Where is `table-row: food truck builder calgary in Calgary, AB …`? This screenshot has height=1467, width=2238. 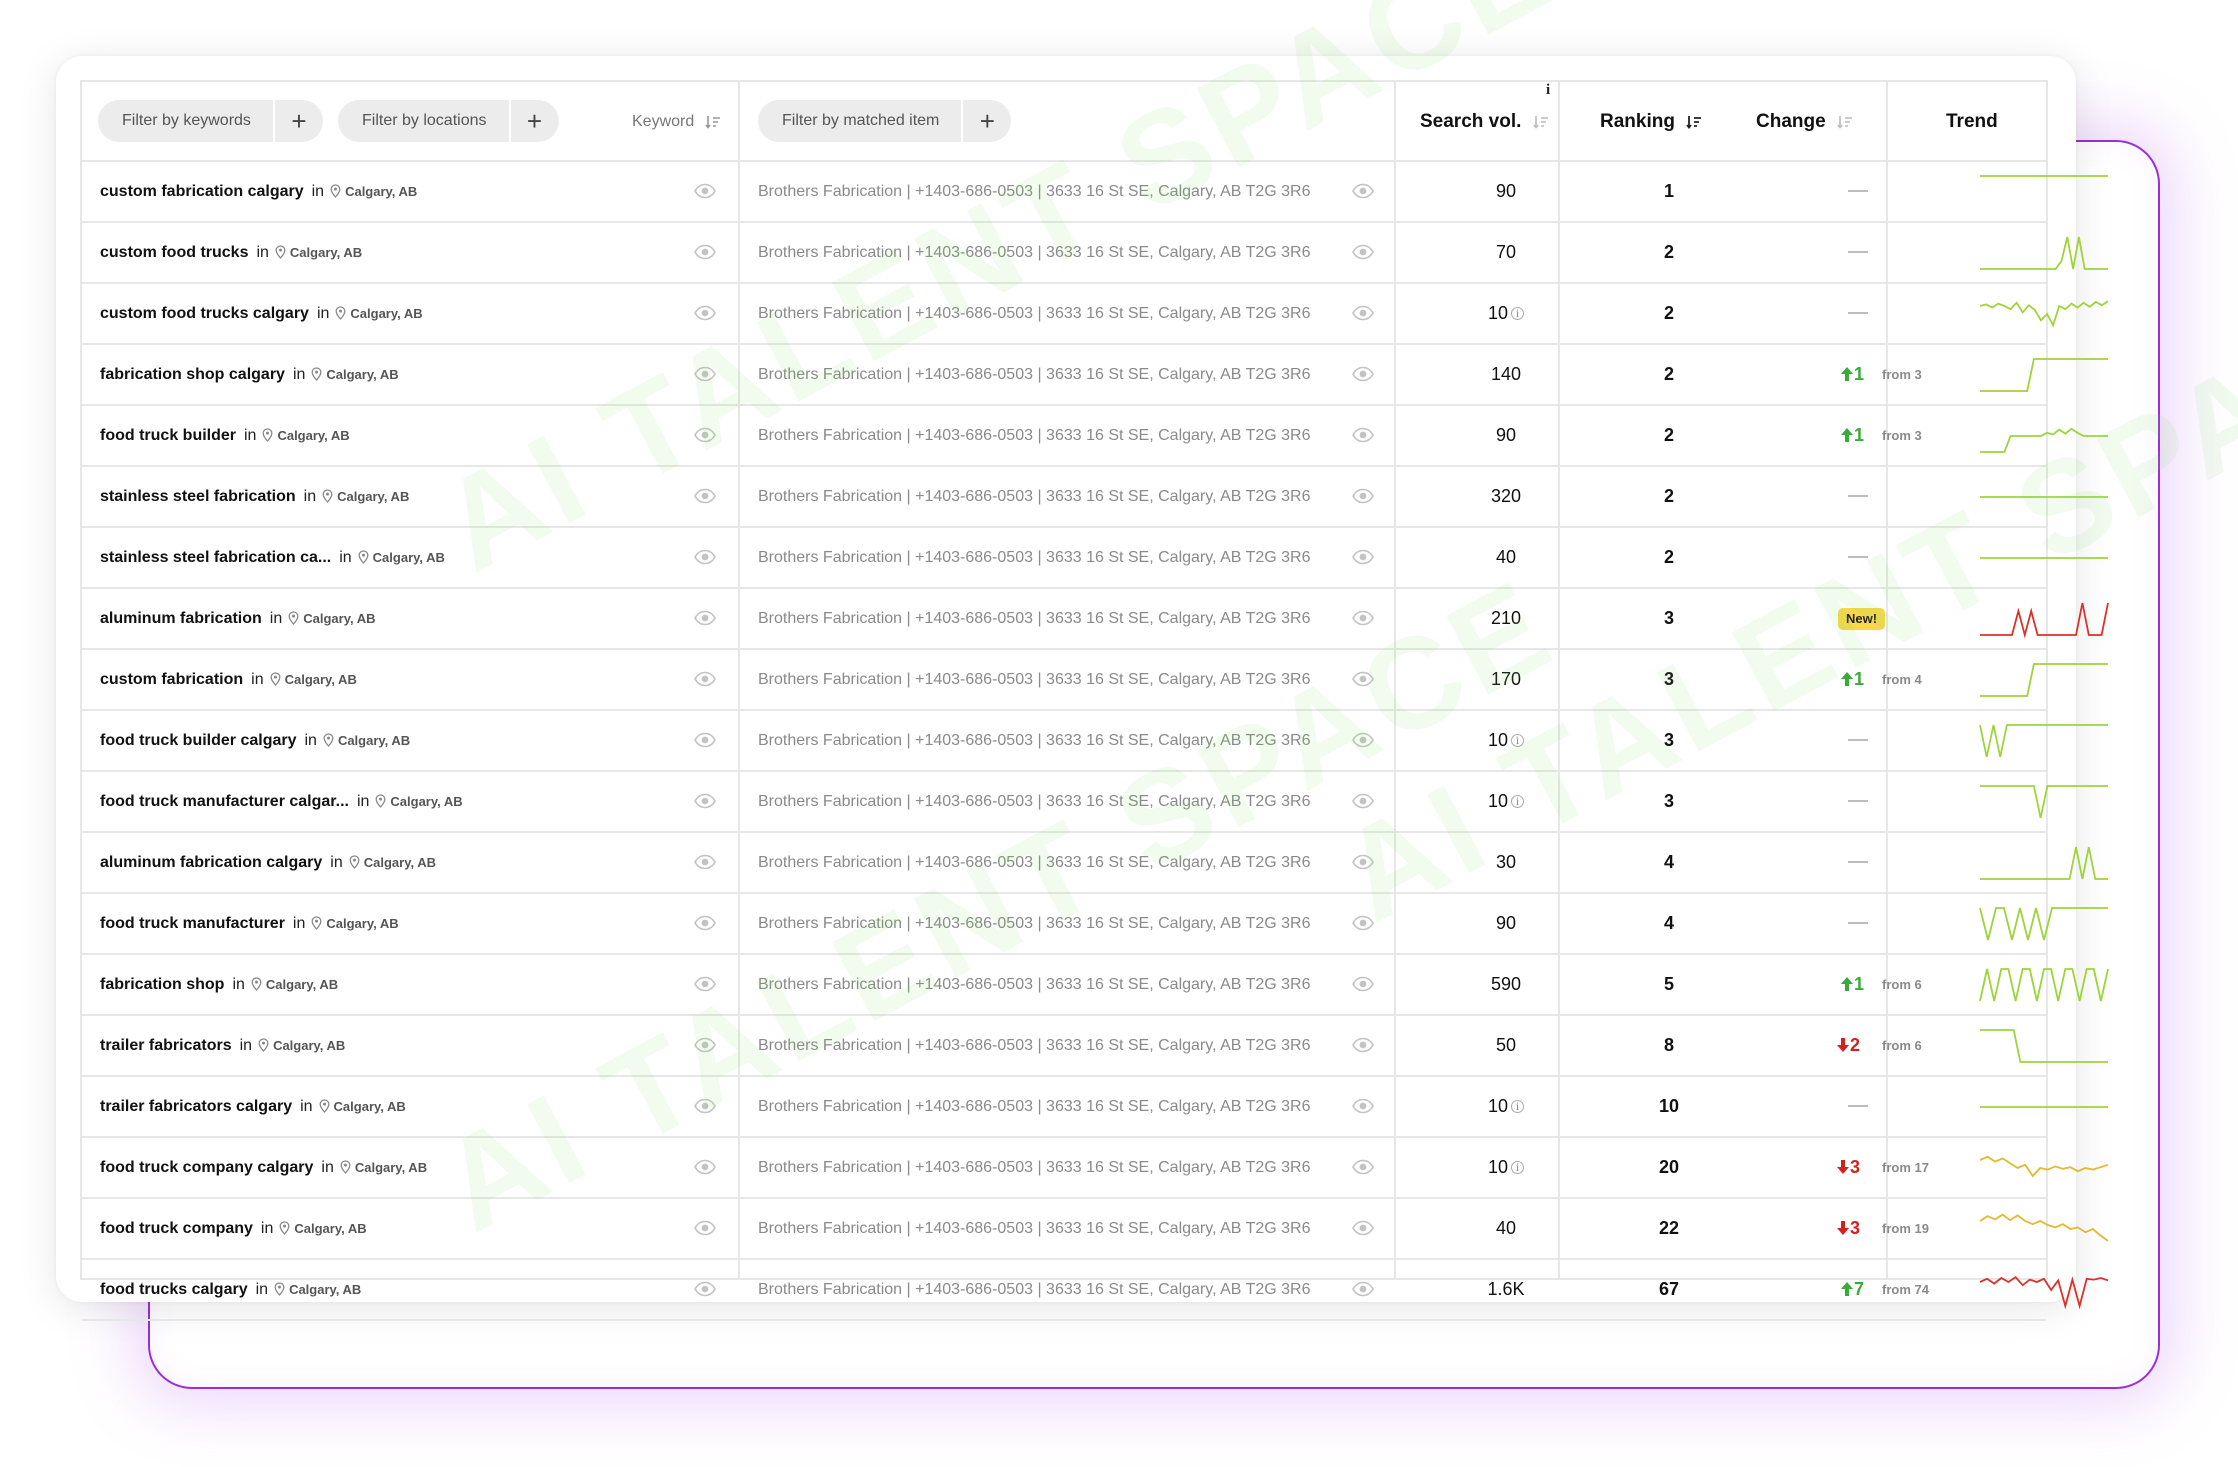 table-row: food truck builder calgary in Calgary, AB … is located at coordinates (1095, 741).